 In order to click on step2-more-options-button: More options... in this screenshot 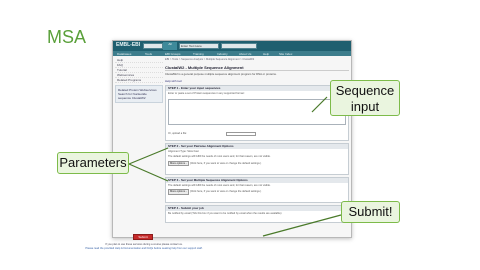, I will do `click(179, 163)`.